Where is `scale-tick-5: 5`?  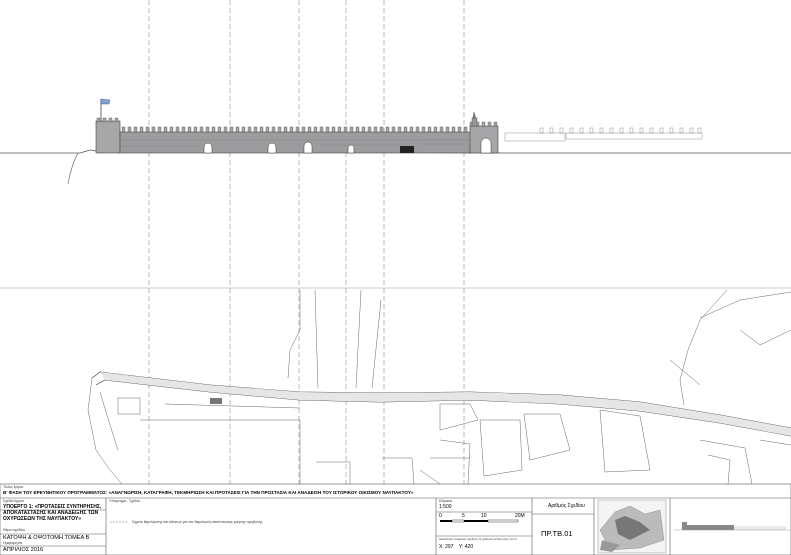 scale-tick-5: 5 is located at coordinates (463, 516).